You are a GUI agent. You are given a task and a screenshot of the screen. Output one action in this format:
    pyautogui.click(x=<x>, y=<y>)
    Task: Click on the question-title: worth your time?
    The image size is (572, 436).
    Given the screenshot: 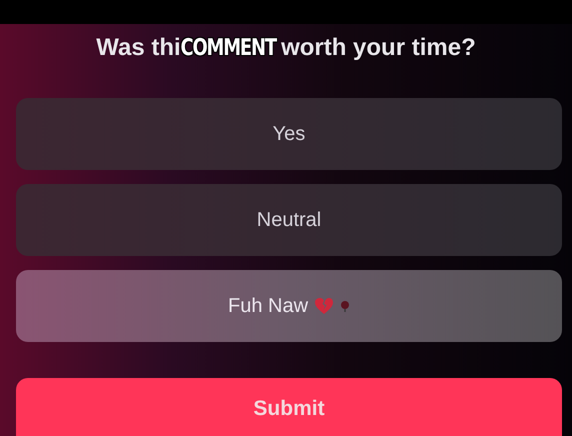 What is the action you would take?
    pyautogui.click(x=378, y=48)
    